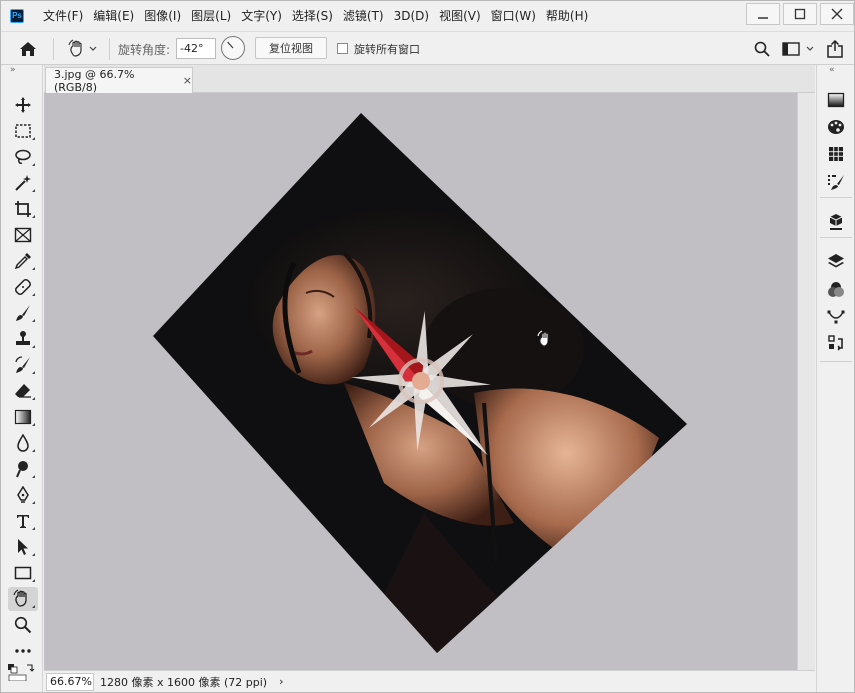 The image size is (855, 693). What do you see at coordinates (460, 16) in the screenshot?
I see `menu-view: 视图(V)` at bounding box center [460, 16].